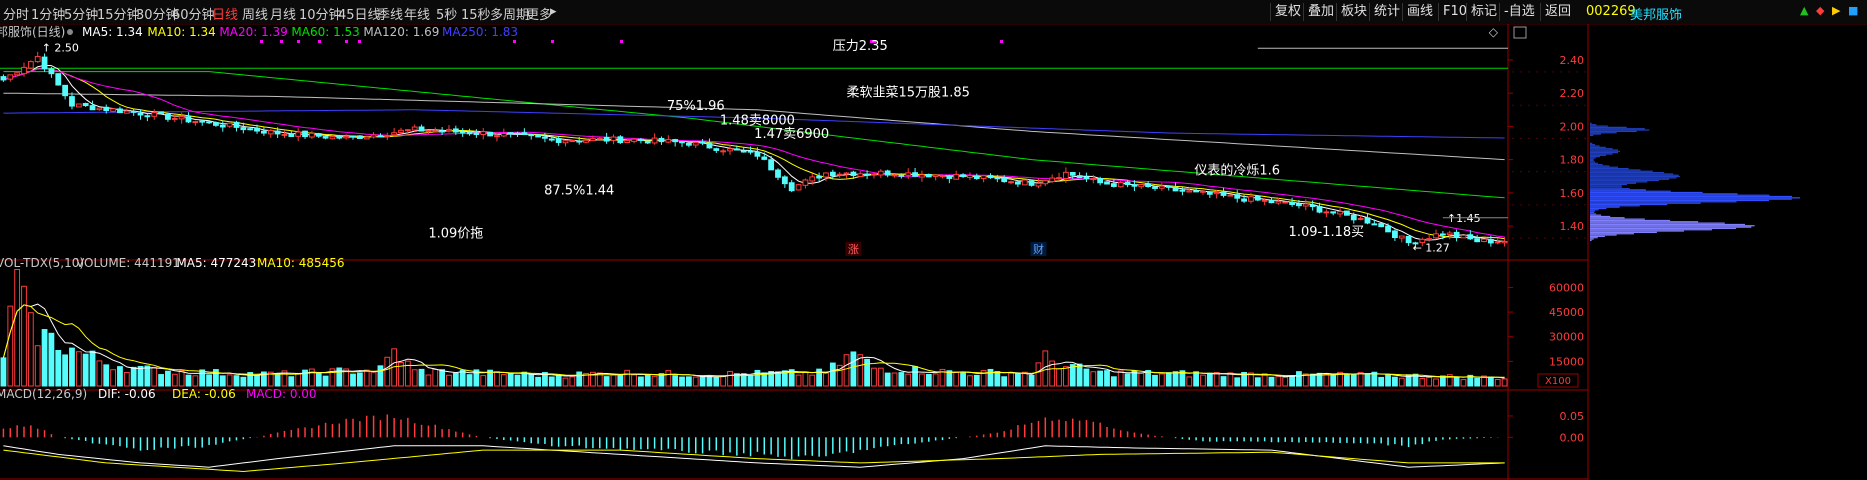  I want to click on period-tab-5: 60分钟, so click(193, 13).